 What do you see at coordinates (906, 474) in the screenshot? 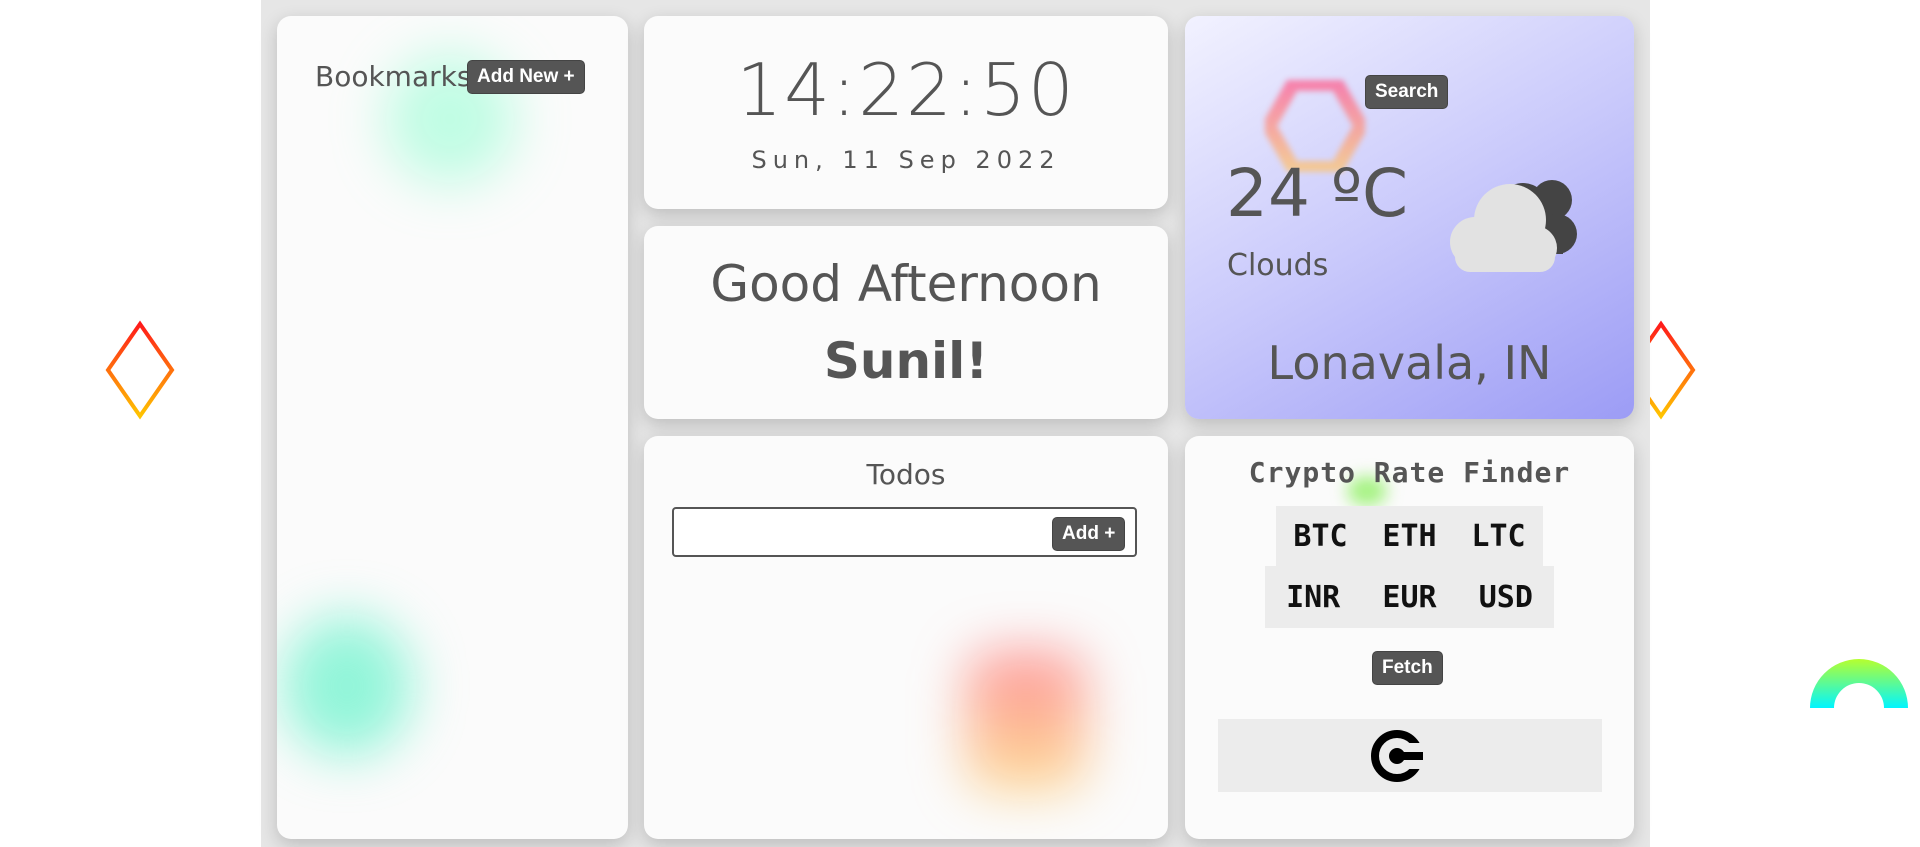
I see `todos-title: Todos` at bounding box center [906, 474].